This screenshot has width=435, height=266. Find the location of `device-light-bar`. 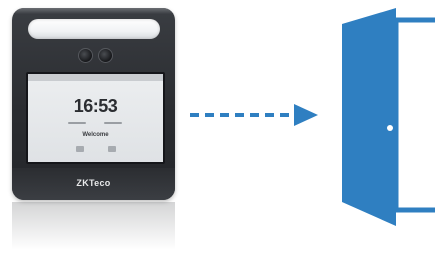

device-light-bar is located at coordinates (94, 29).